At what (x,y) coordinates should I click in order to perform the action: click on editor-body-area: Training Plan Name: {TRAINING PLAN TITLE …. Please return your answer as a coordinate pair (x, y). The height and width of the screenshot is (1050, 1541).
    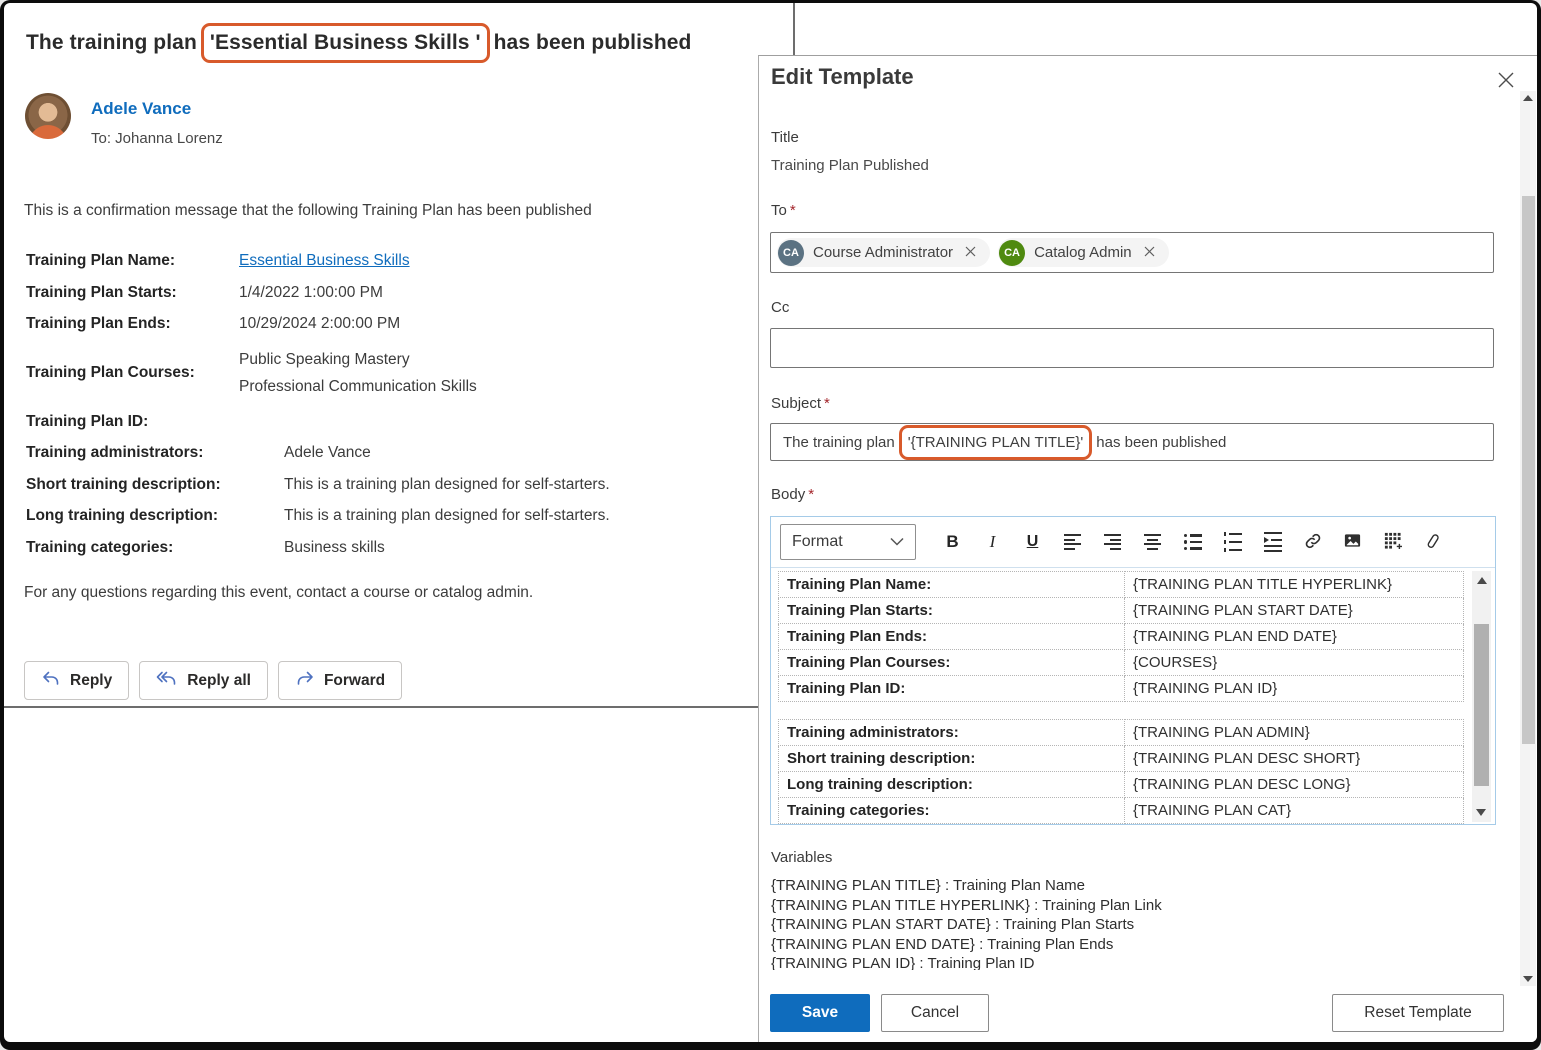
    Looking at the image, I should click on (1133, 696).